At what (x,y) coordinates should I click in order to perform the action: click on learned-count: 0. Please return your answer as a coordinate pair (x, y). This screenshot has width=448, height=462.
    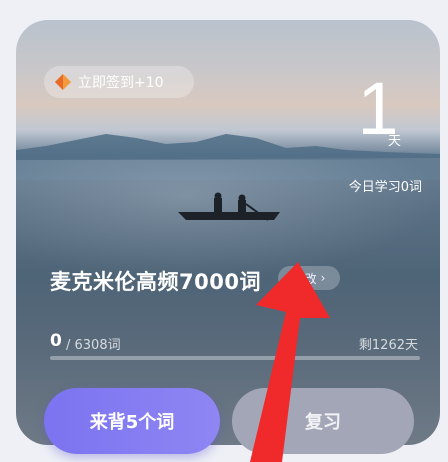
    Looking at the image, I should click on (56, 341).